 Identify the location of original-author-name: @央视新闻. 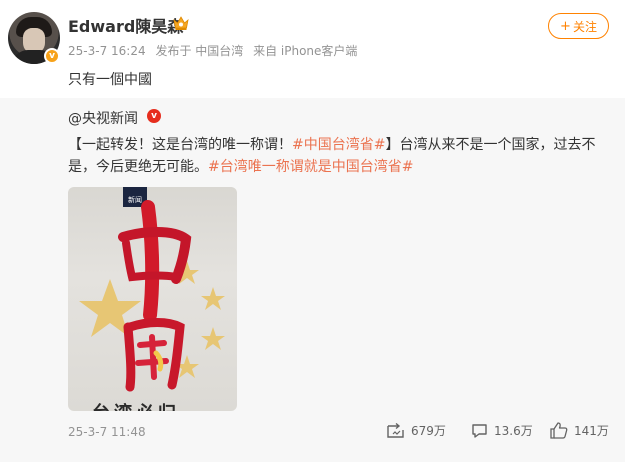
(103, 119).